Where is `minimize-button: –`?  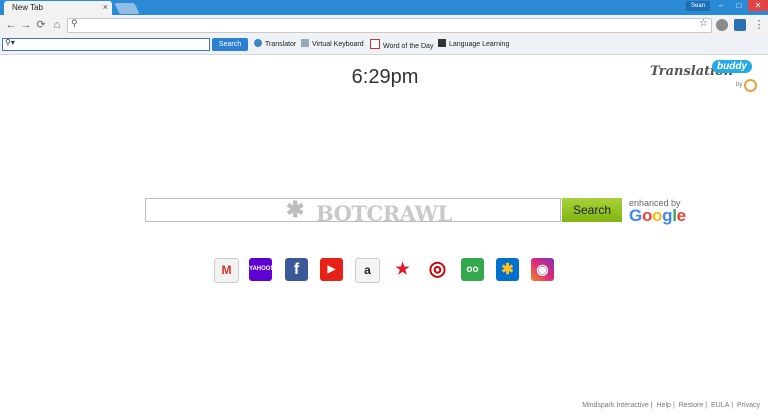
minimize-button: – is located at coordinates (721, 5).